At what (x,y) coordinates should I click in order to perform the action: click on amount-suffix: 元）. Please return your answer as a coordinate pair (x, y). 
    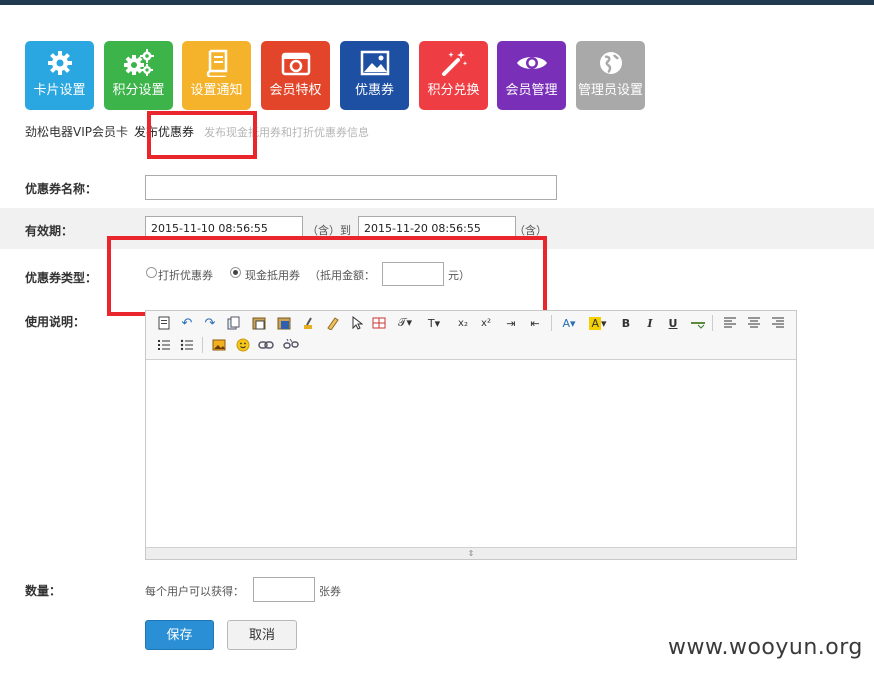
    Looking at the image, I should click on (459, 275).